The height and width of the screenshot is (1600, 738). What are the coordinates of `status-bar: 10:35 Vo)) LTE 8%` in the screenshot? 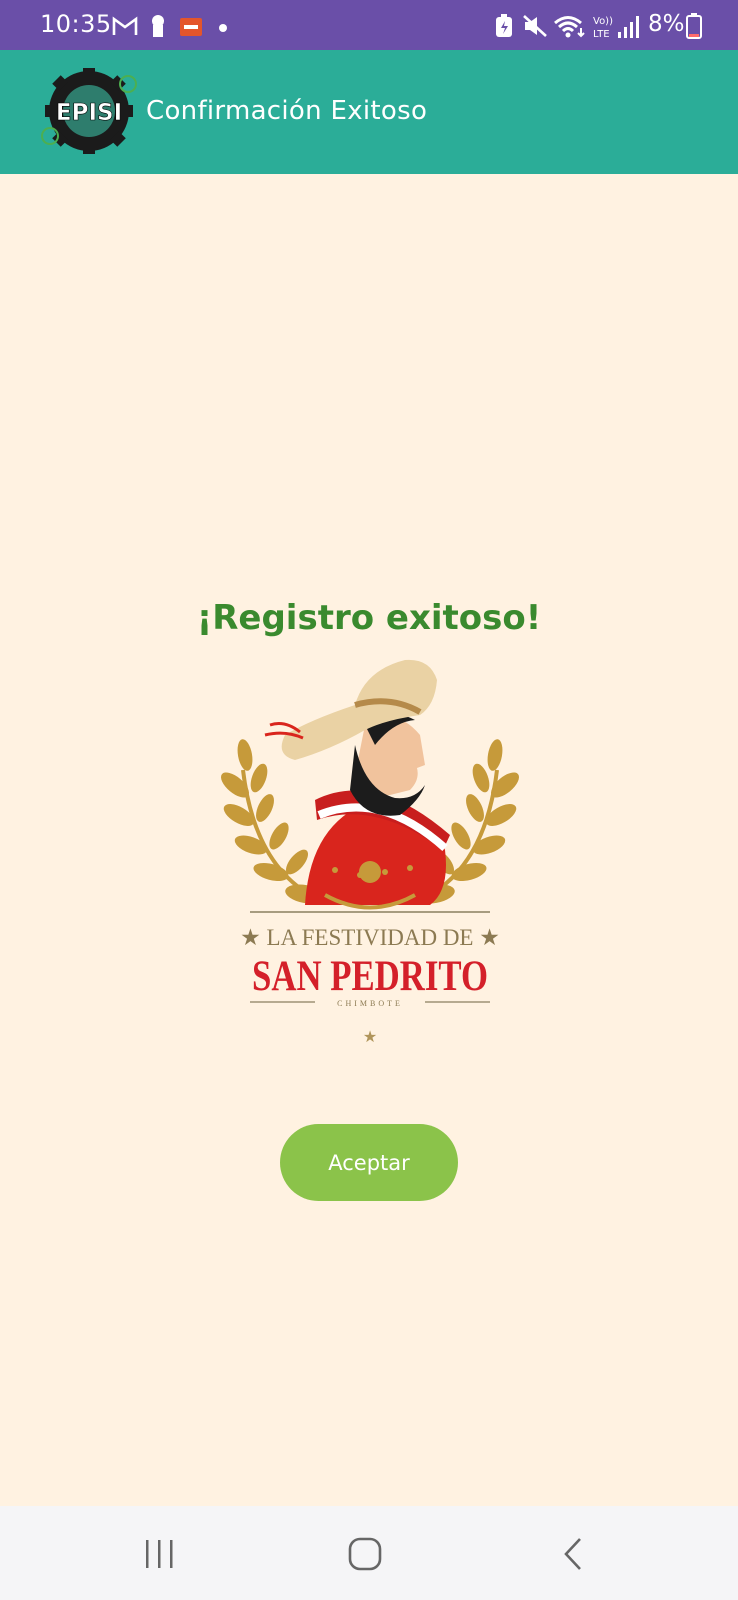 It's located at (369, 25).